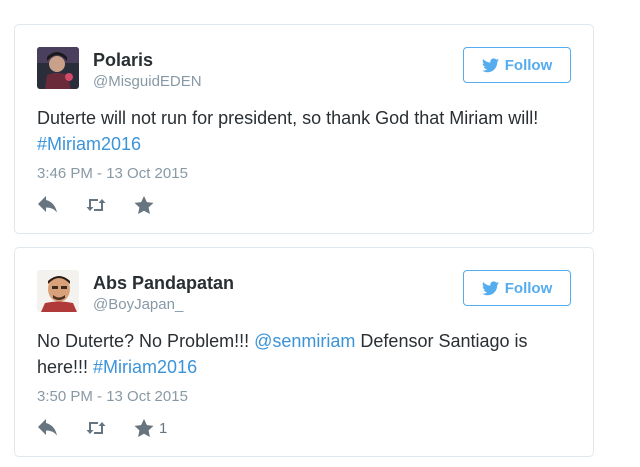 Image resolution: width=640 pixels, height=467 pixels. I want to click on user-handle: @BoyJapan_, so click(138, 304).